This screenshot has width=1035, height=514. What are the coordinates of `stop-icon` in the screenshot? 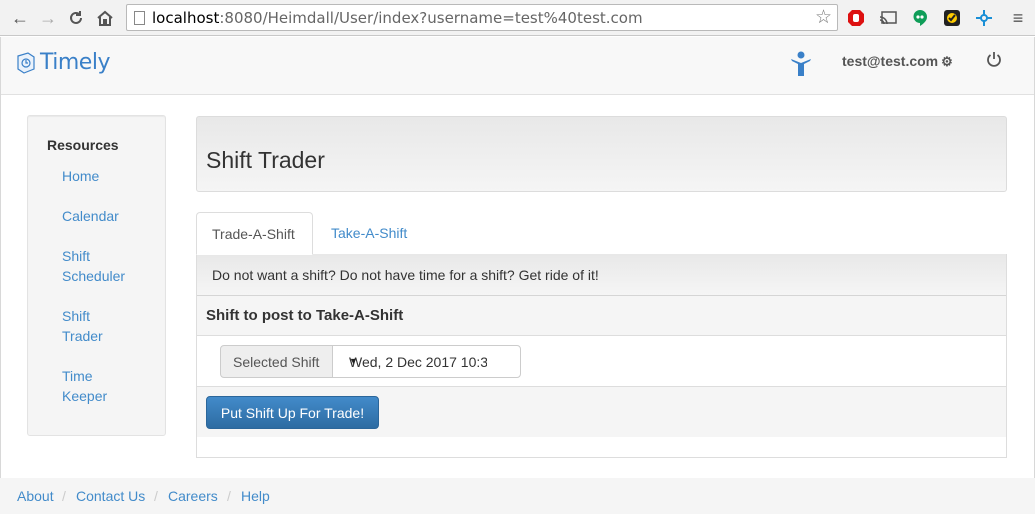 It's located at (856, 18).